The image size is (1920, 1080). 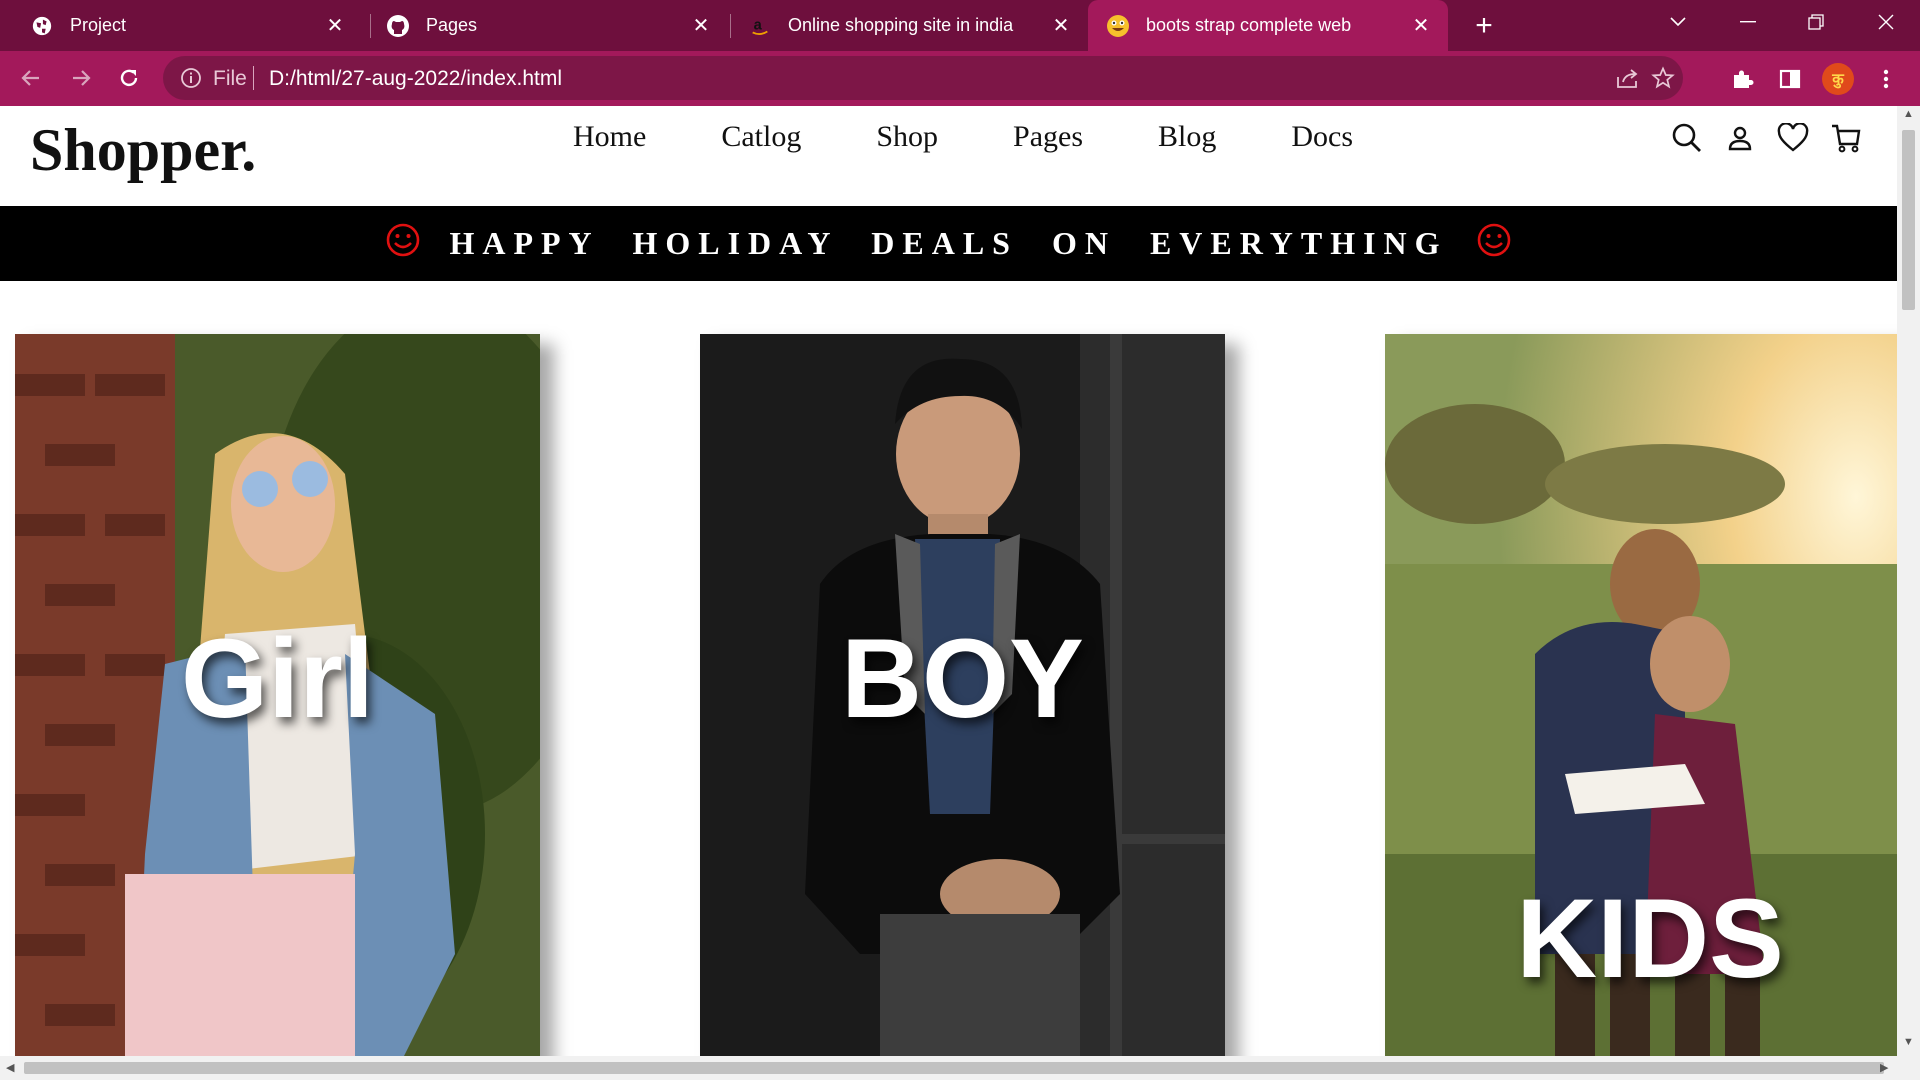 I want to click on card-label: KIDS, so click(x=1650, y=938).